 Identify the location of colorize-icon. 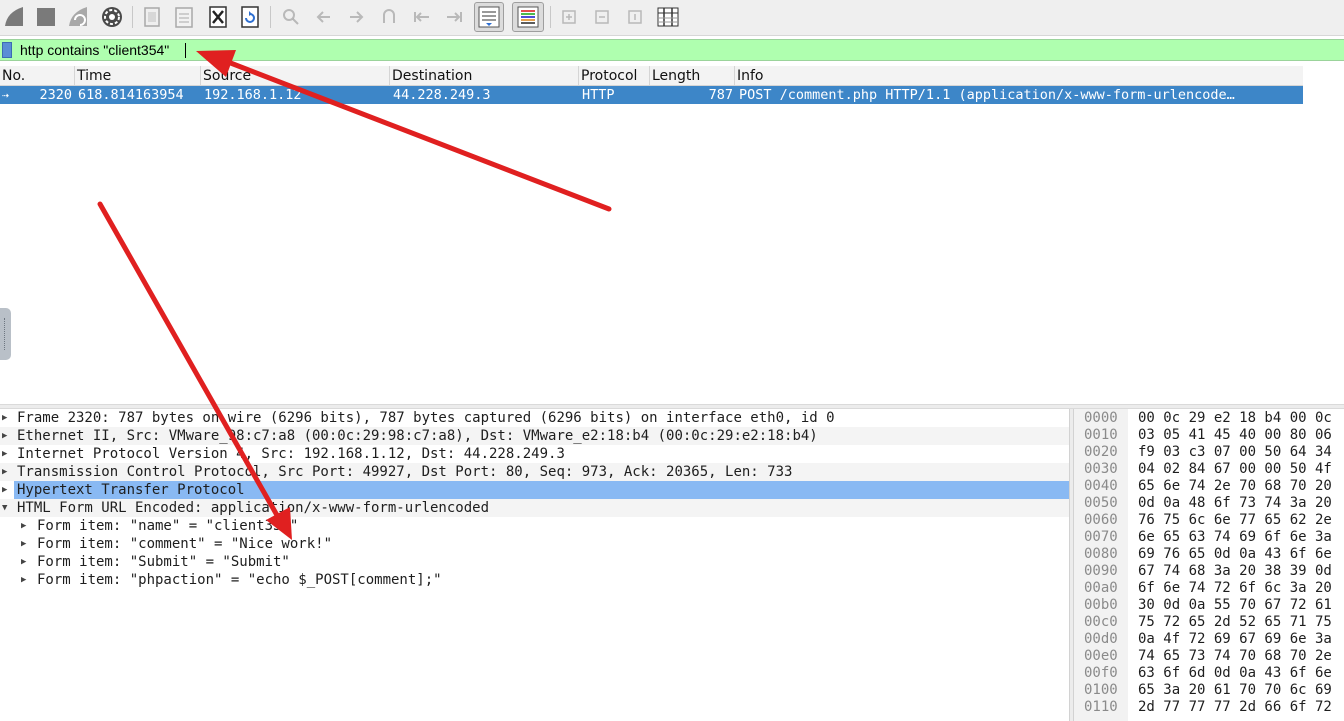
(528, 17).